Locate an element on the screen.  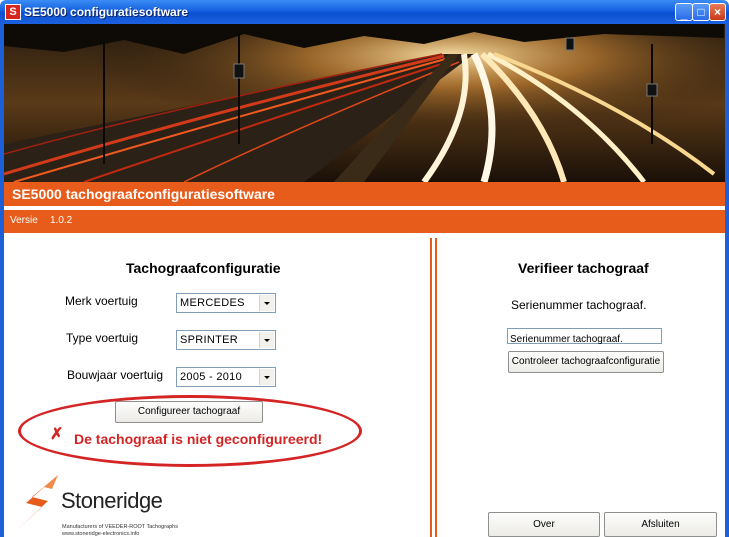
error-x-icon: ✗ is located at coordinates (57, 434).